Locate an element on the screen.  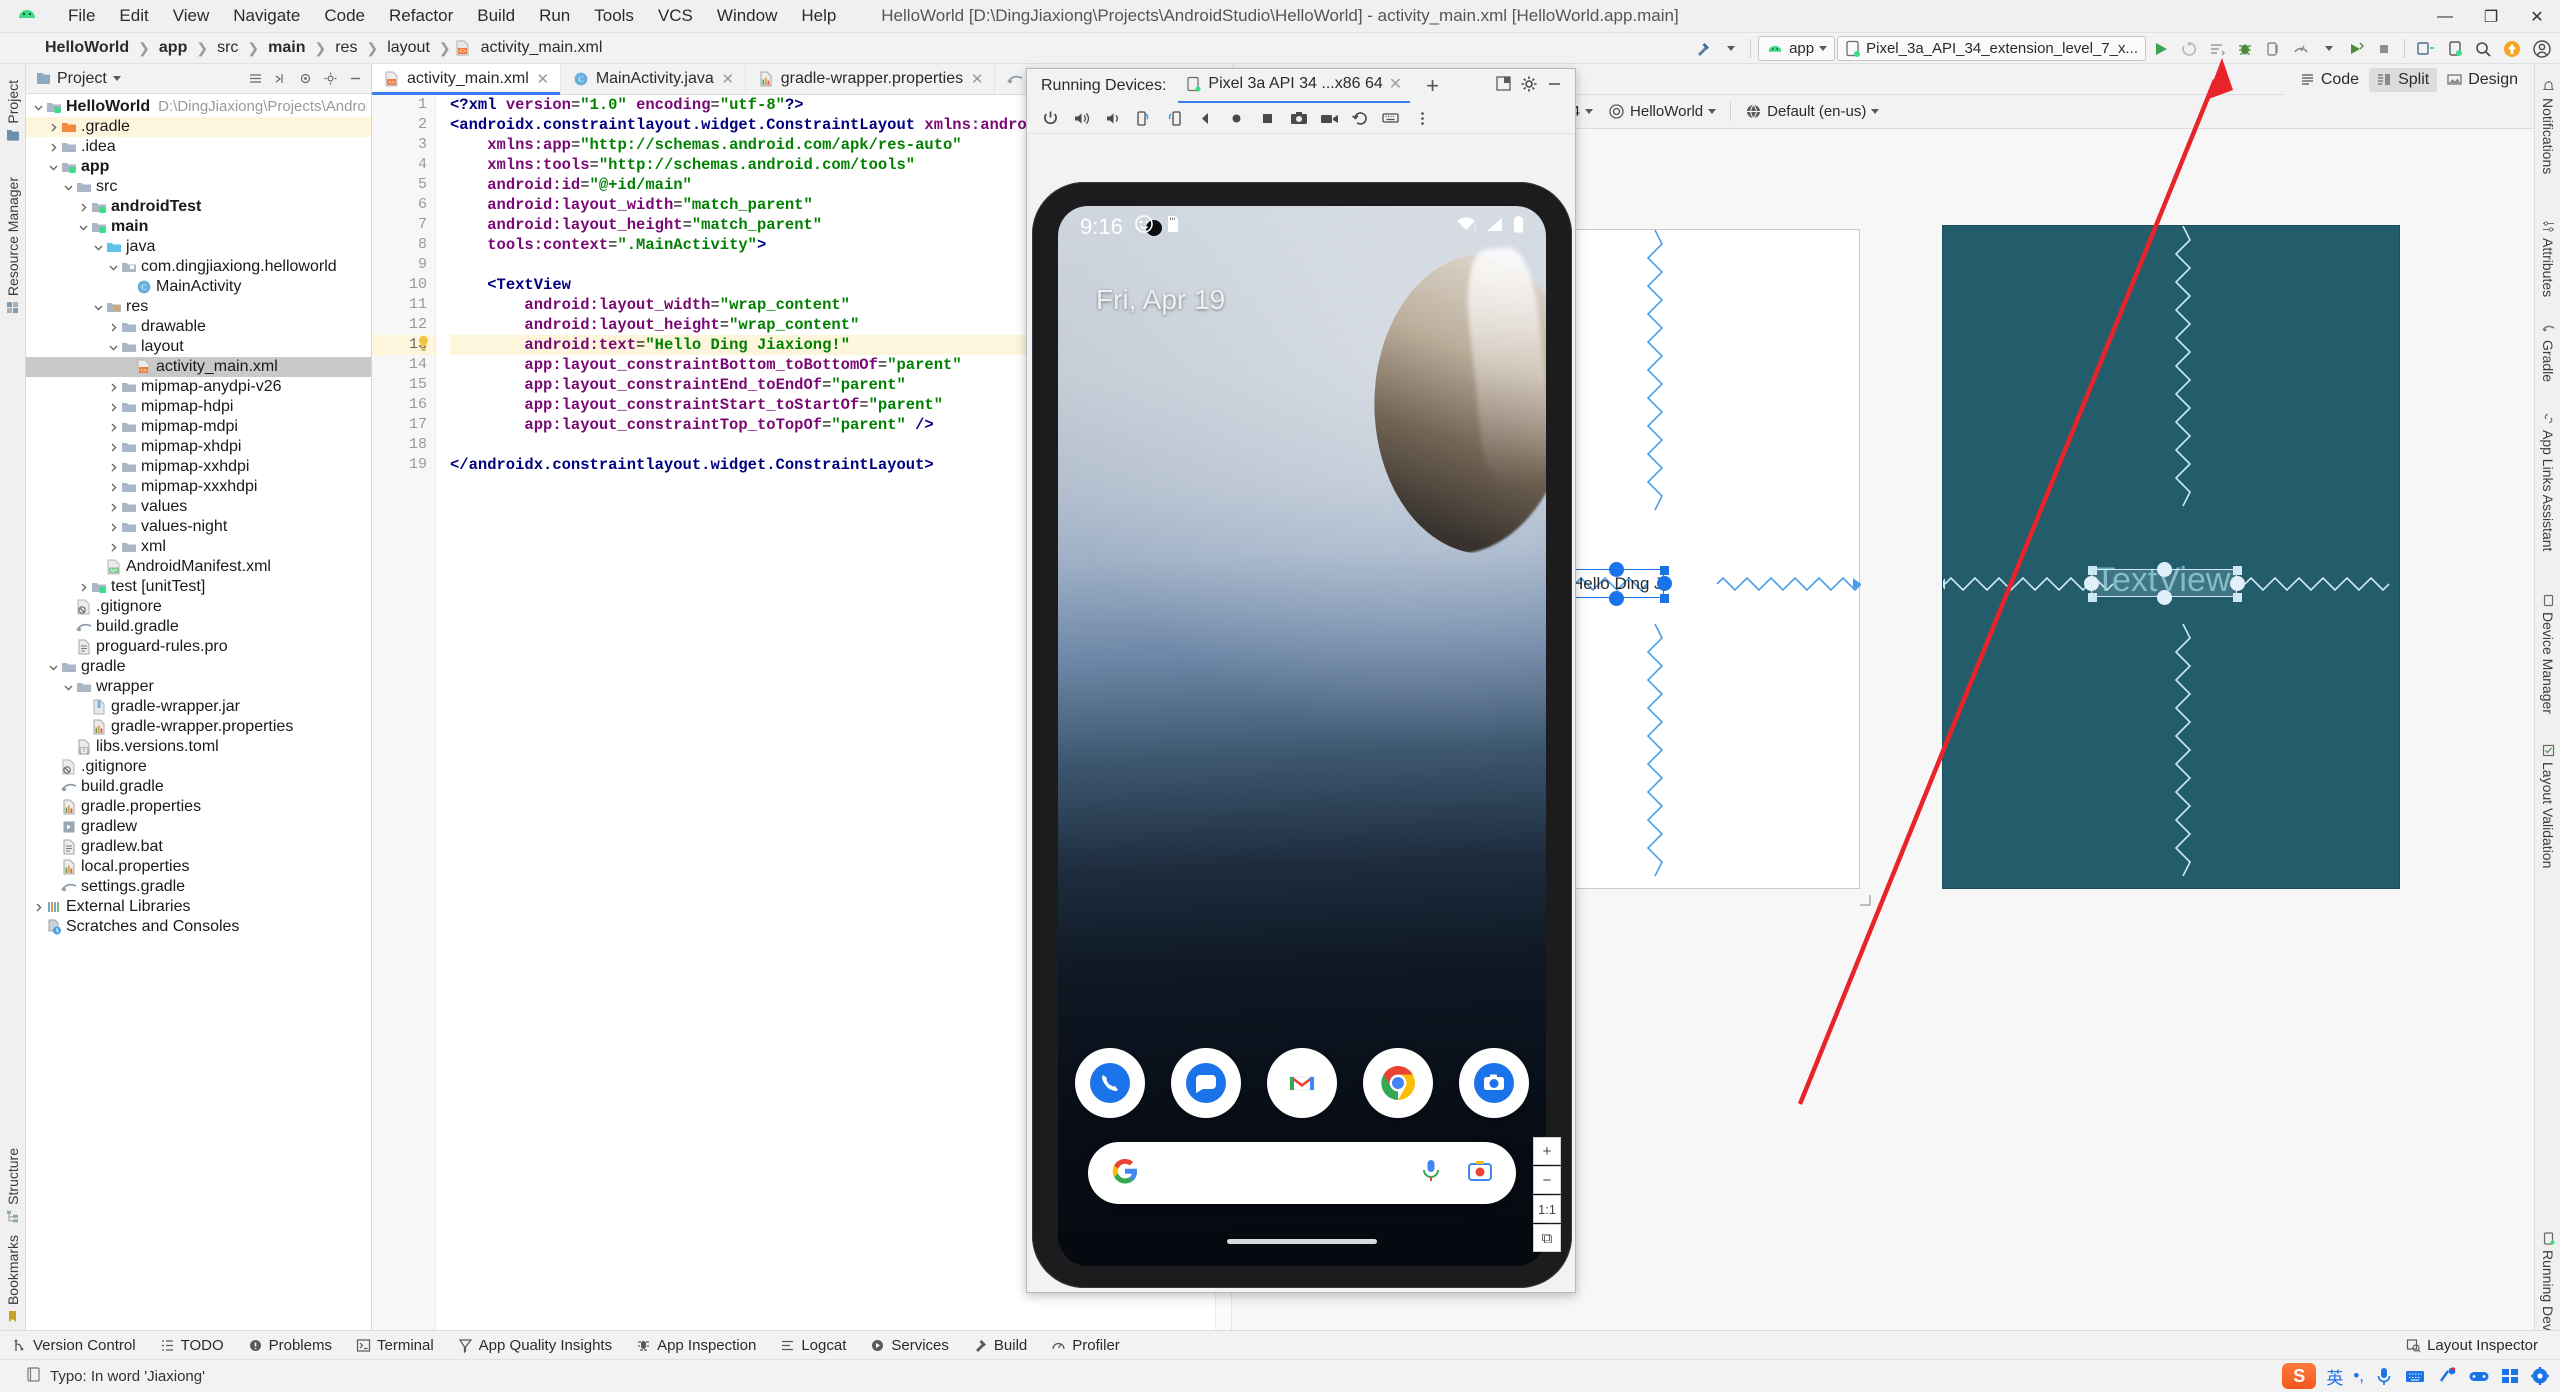
close-button: ✕ is located at coordinates (2537, 16).